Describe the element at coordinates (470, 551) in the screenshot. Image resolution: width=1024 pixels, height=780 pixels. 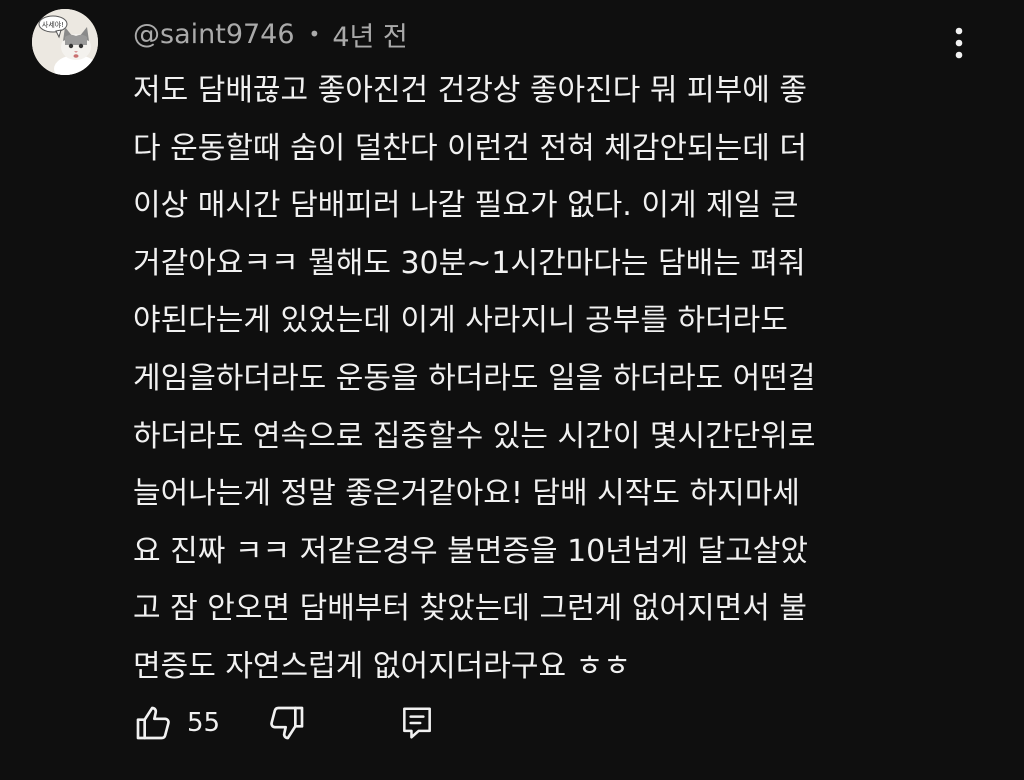
I see `comment-line: 요 진짜 ㅋㅋ 저같은경우 불면증을 10년넘게 달고살았` at that location.